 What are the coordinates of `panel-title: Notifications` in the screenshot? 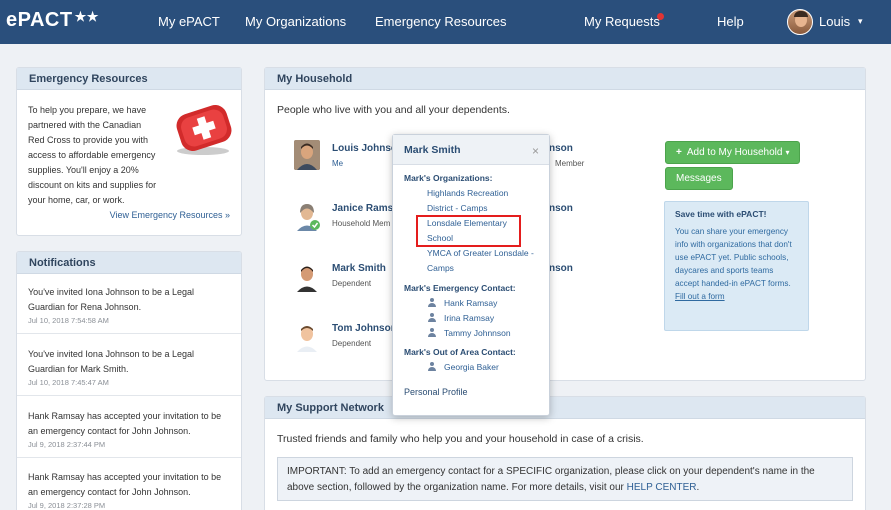 It's located at (129, 263).